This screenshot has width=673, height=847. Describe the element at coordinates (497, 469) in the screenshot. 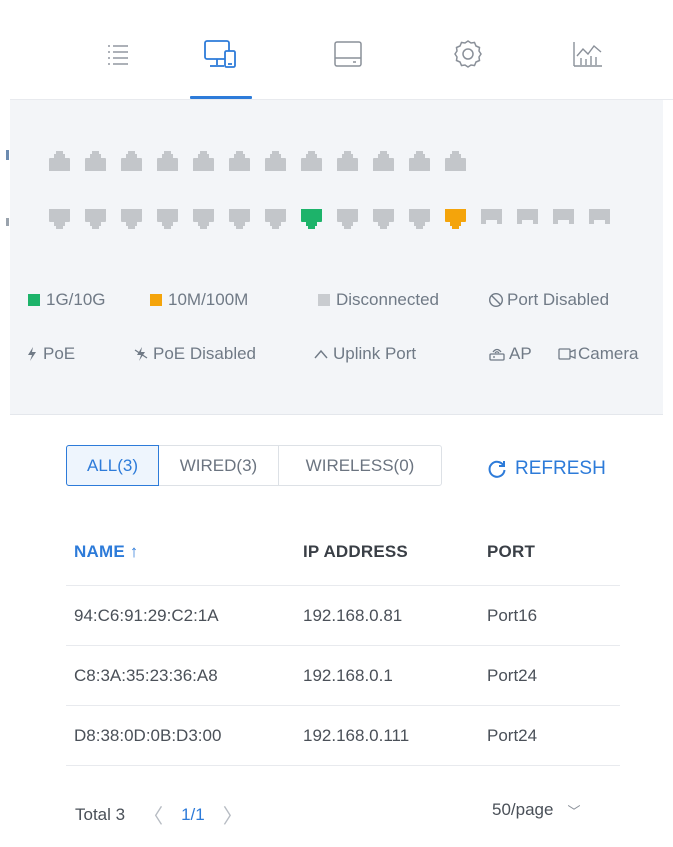

I see `refresh-icon` at that location.